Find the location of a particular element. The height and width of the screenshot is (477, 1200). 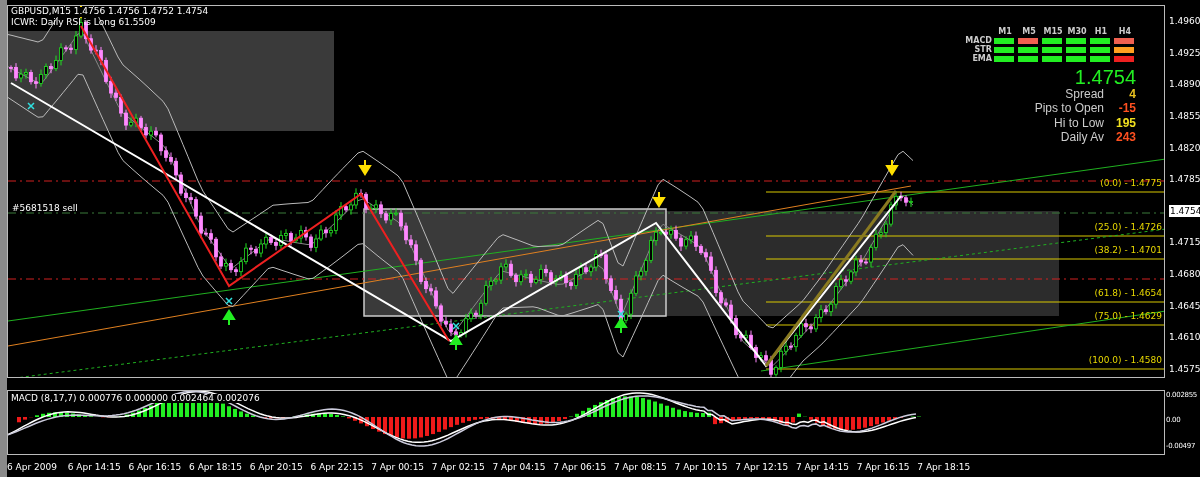

price-axis-label: 1.4715 is located at coordinates (1184, 242).